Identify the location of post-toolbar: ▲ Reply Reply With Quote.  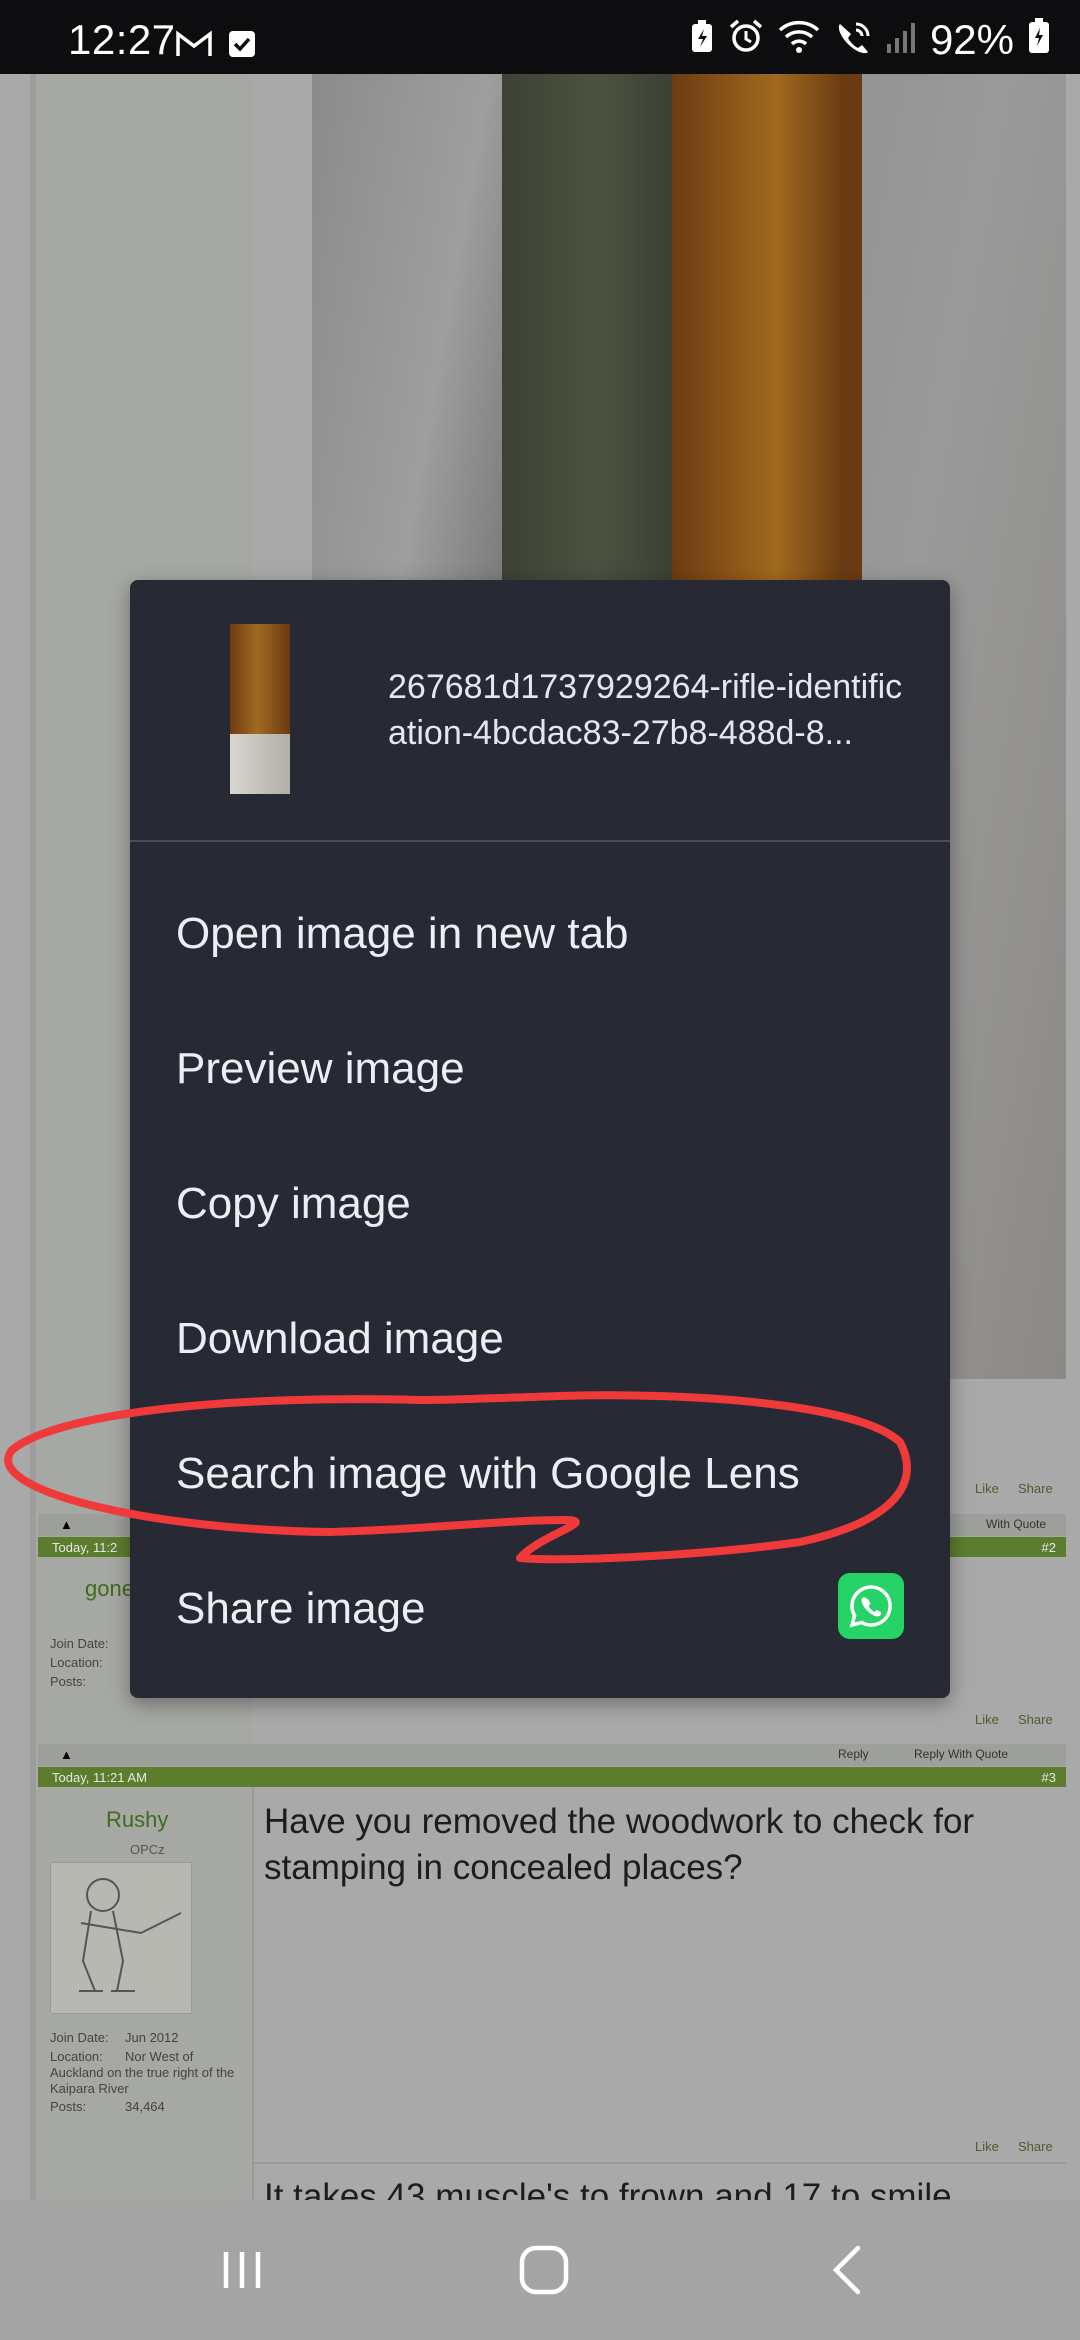
(552, 1755).